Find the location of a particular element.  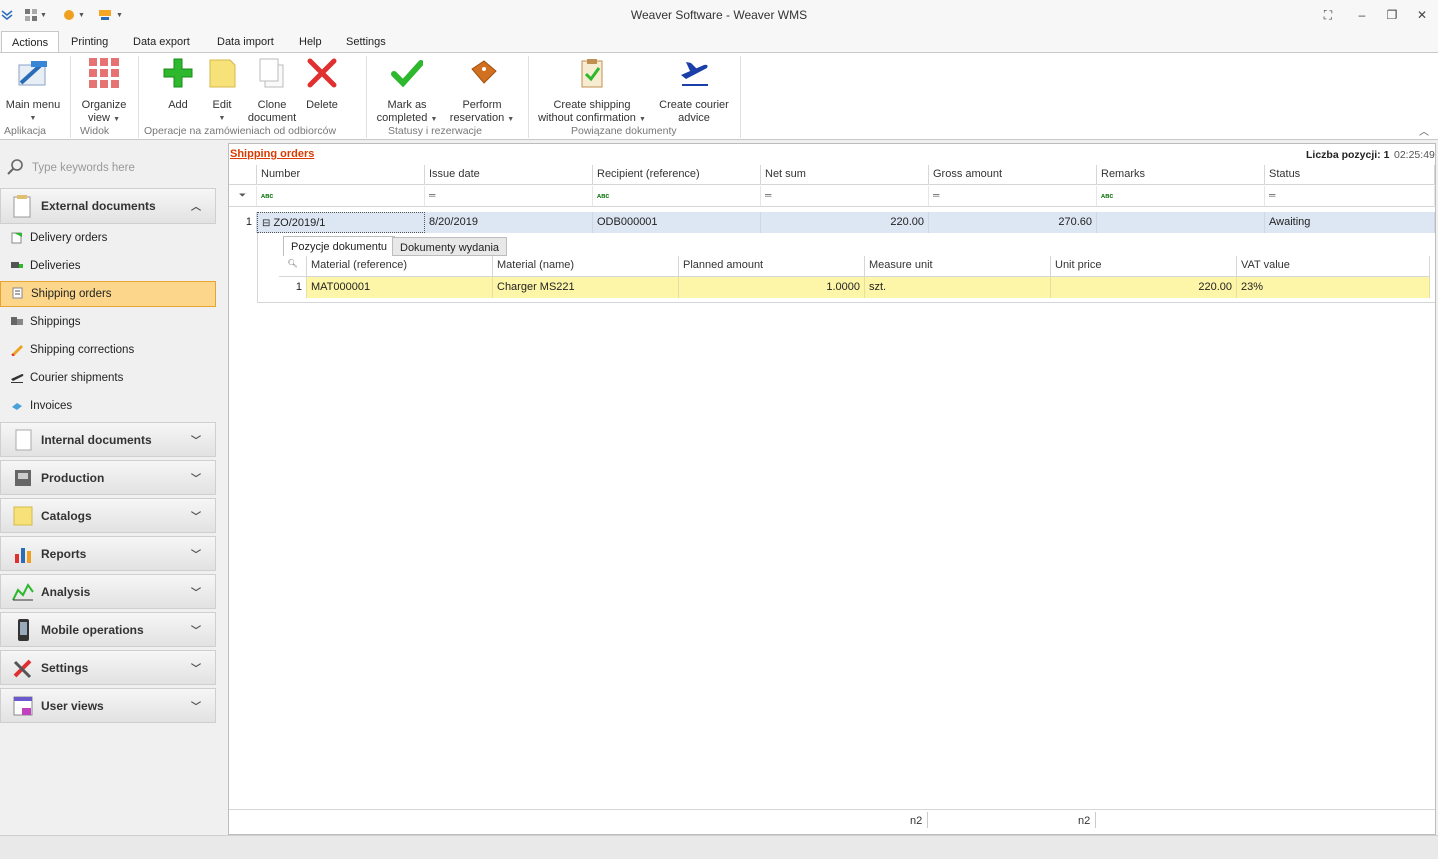

nav-item-courier-shipments: Courier shipments is located at coordinates (108, 378).